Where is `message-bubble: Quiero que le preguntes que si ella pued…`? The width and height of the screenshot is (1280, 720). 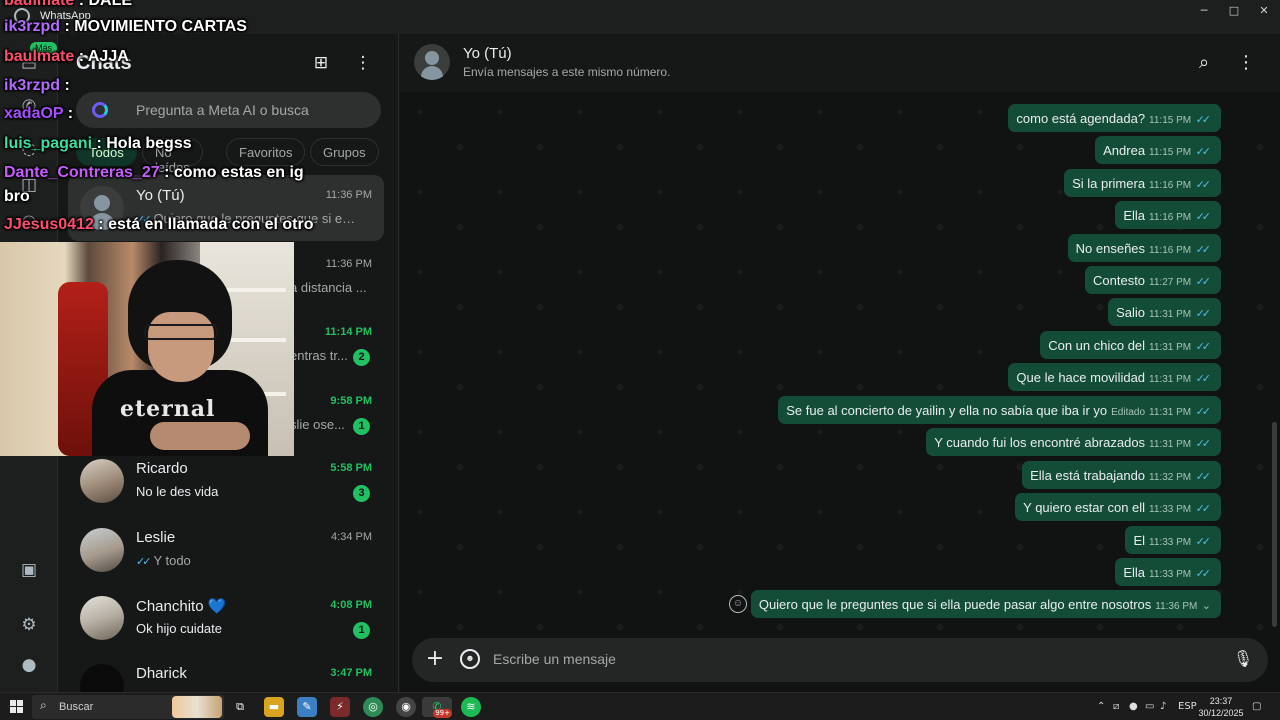 message-bubble: Quiero que le preguntes que si ella pued… is located at coordinates (985, 604).